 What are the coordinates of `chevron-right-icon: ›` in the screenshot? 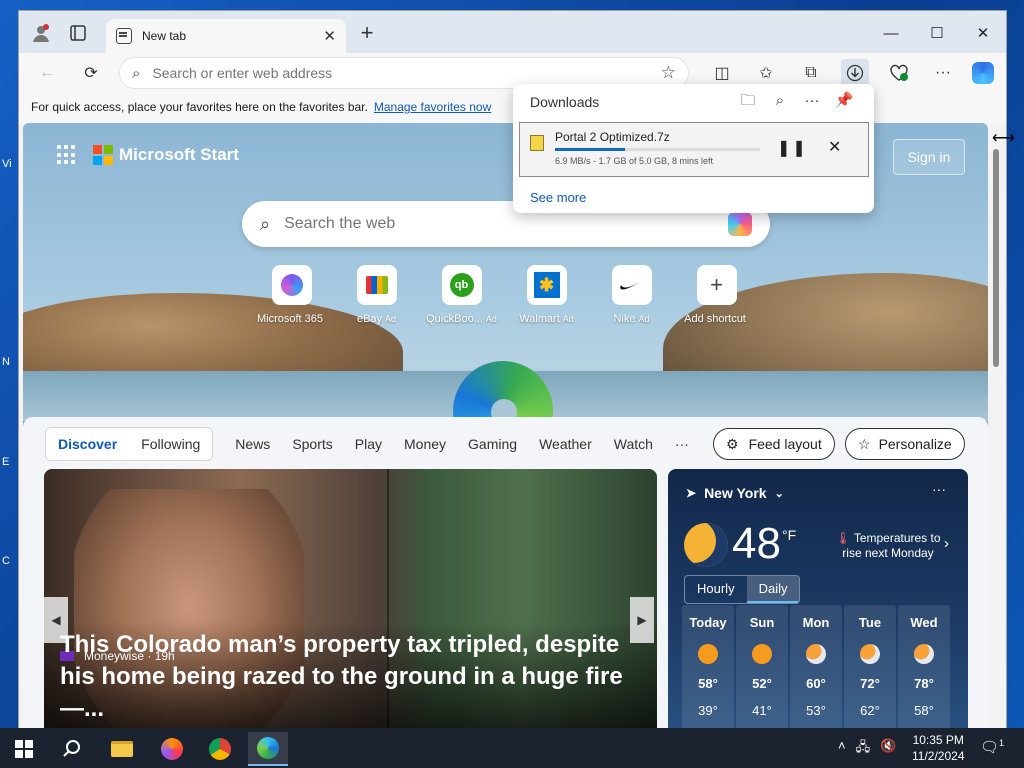 It's located at (946, 543).